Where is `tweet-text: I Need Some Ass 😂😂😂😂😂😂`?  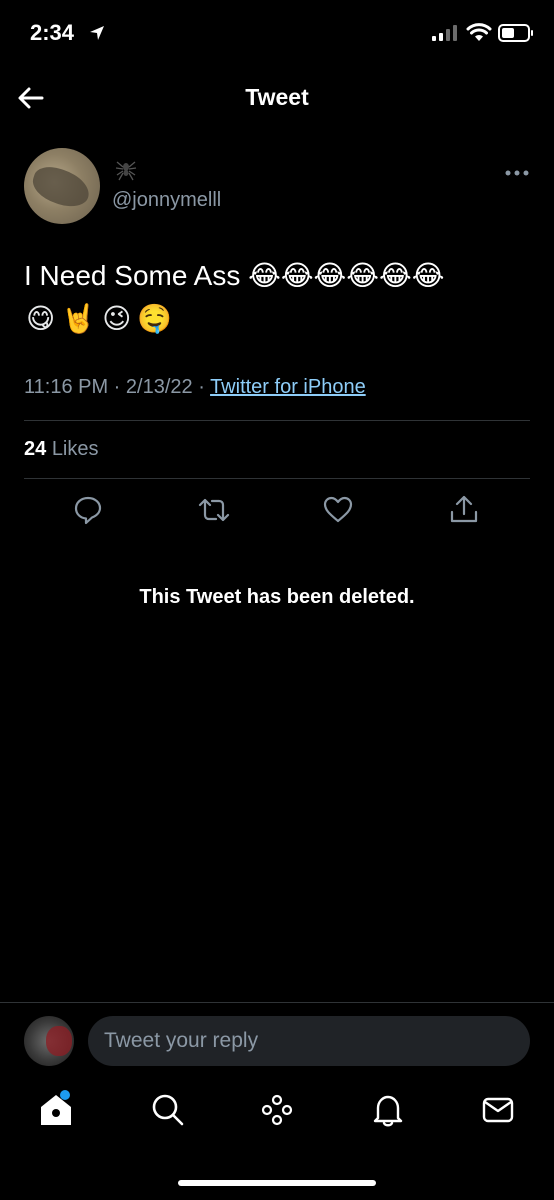
tweet-text: I Need Some Ass 😂😂😂😂😂😂 is located at coordinates (234, 275).